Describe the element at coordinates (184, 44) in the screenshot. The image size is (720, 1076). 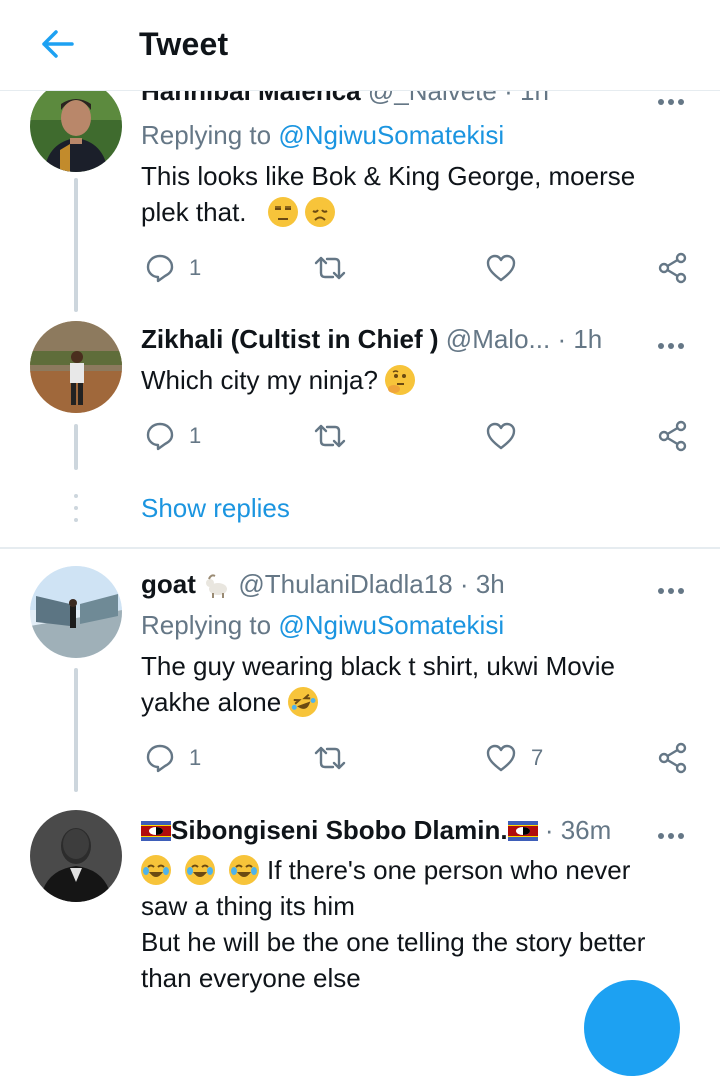
I see `page-title: Tweet` at that location.